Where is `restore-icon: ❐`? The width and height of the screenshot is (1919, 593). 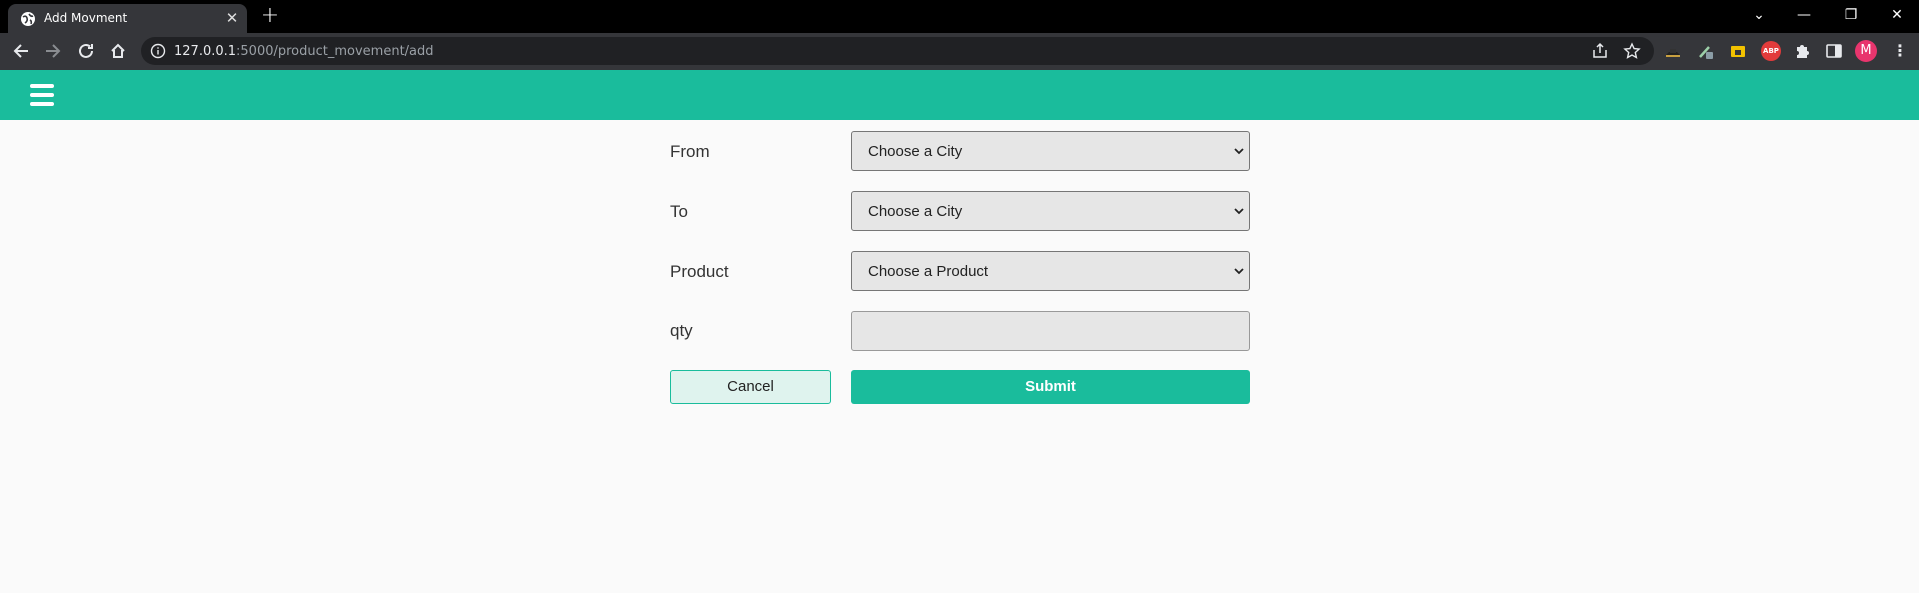 restore-icon: ❐ is located at coordinates (1851, 15).